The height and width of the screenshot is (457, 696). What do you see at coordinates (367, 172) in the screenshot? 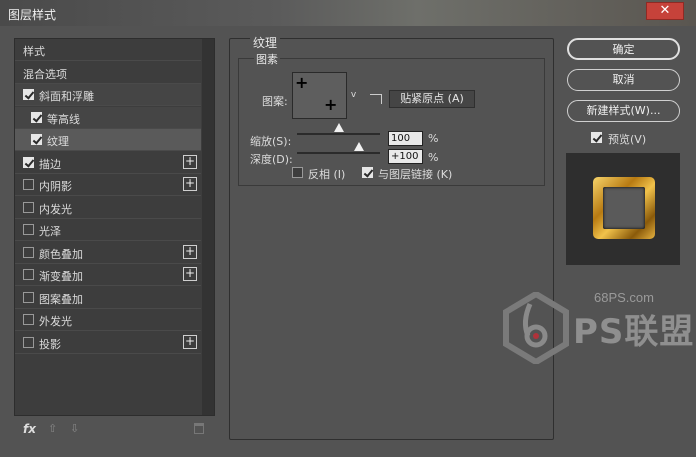
I see `link-with-layer-checkbox` at bounding box center [367, 172].